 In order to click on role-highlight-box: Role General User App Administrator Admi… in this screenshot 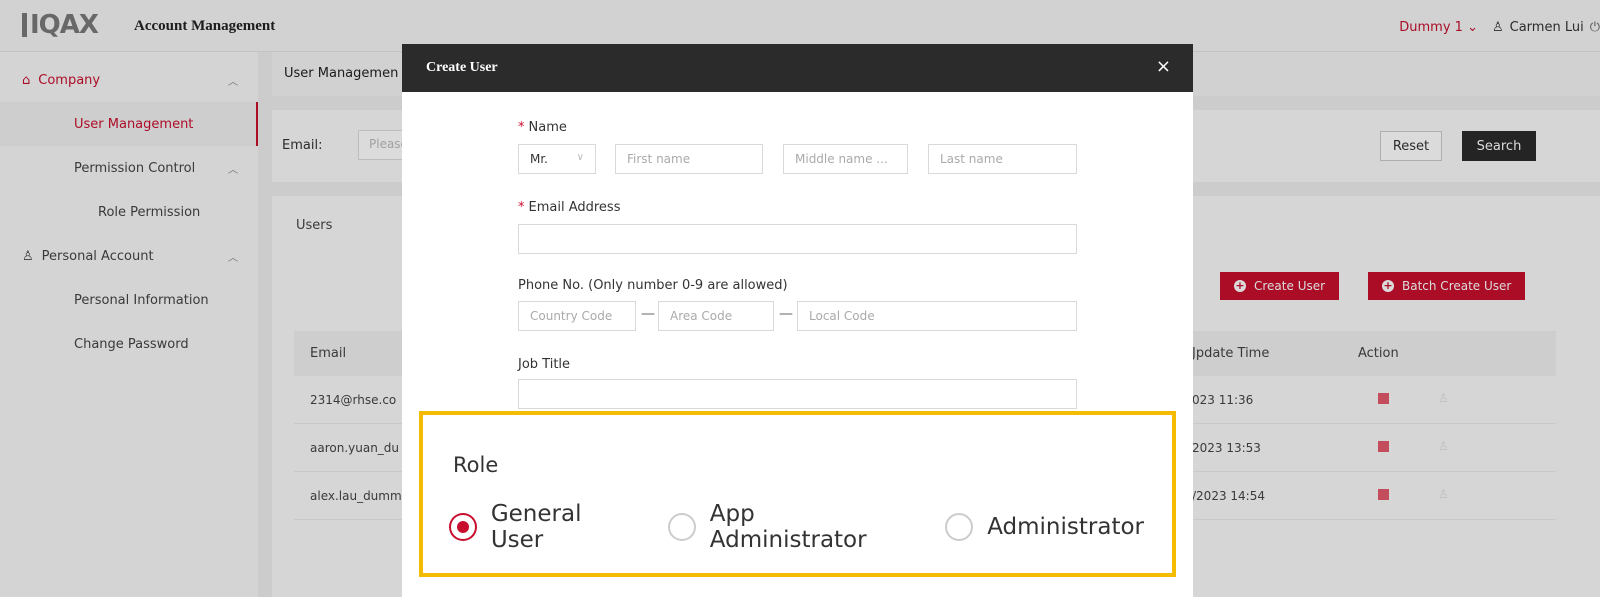, I will do `click(797, 494)`.